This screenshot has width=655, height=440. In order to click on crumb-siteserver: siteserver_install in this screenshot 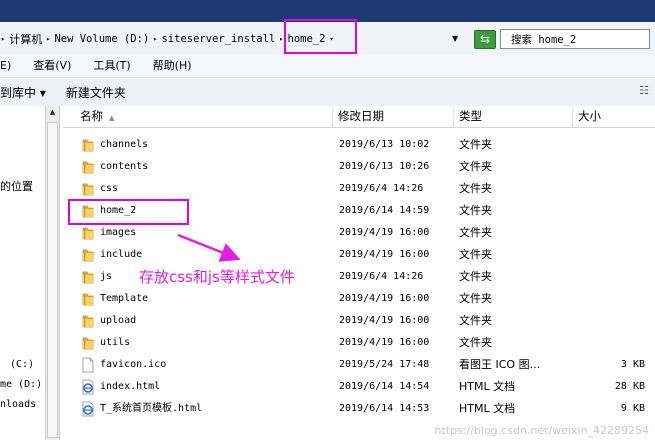, I will do `click(218, 39)`.